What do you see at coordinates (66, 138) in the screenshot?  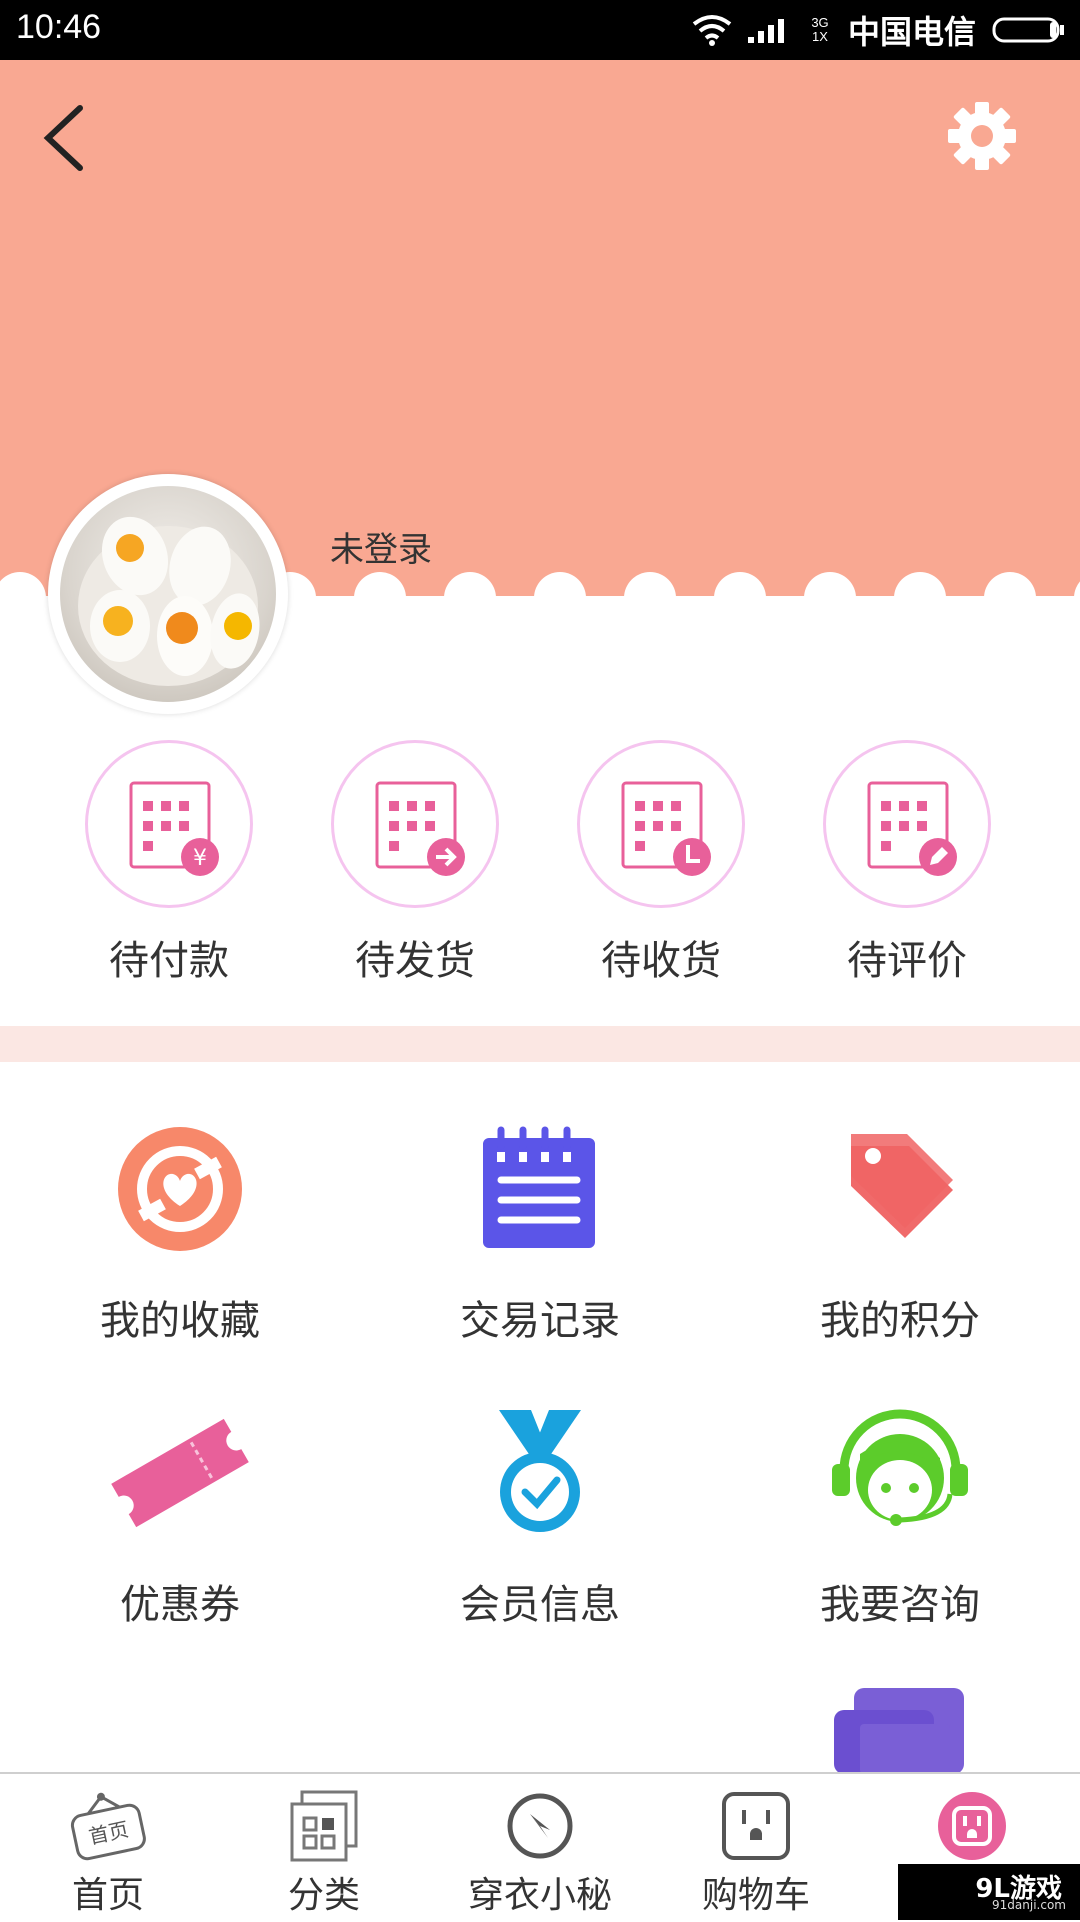 I see `back-icon` at bounding box center [66, 138].